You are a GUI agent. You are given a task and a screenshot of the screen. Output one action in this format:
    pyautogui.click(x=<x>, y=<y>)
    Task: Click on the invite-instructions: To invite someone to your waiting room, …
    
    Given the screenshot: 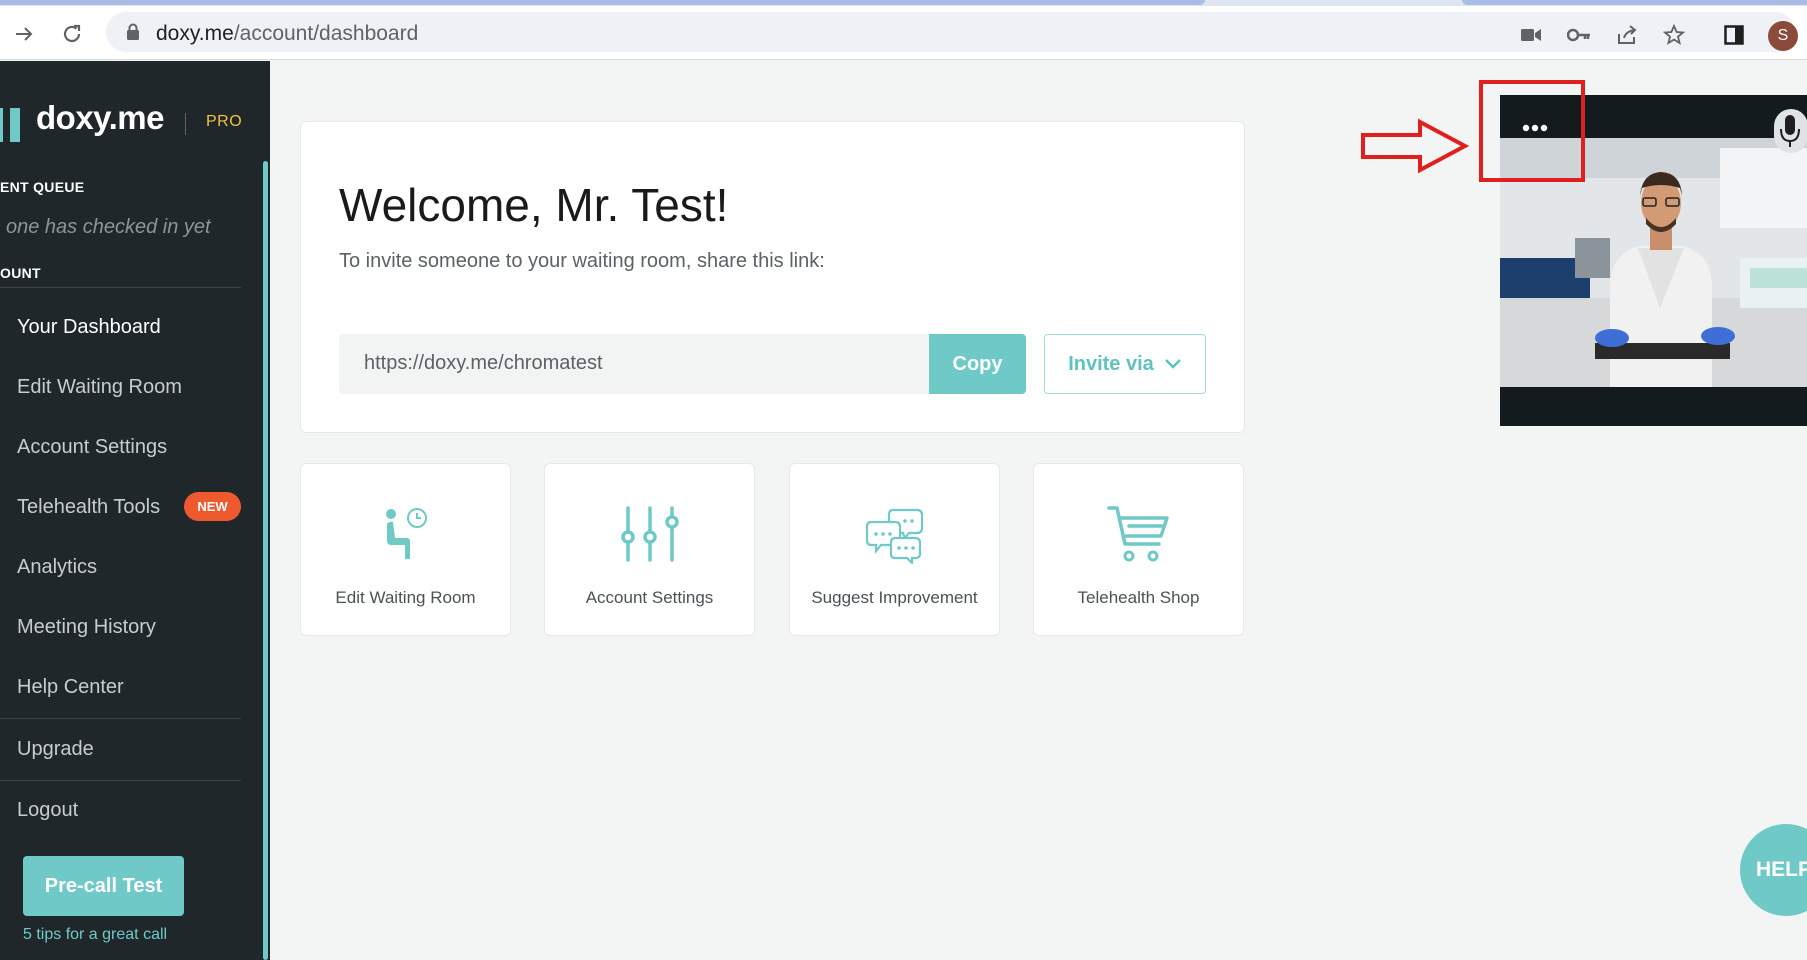 What is the action you would take?
    pyautogui.click(x=582, y=261)
    